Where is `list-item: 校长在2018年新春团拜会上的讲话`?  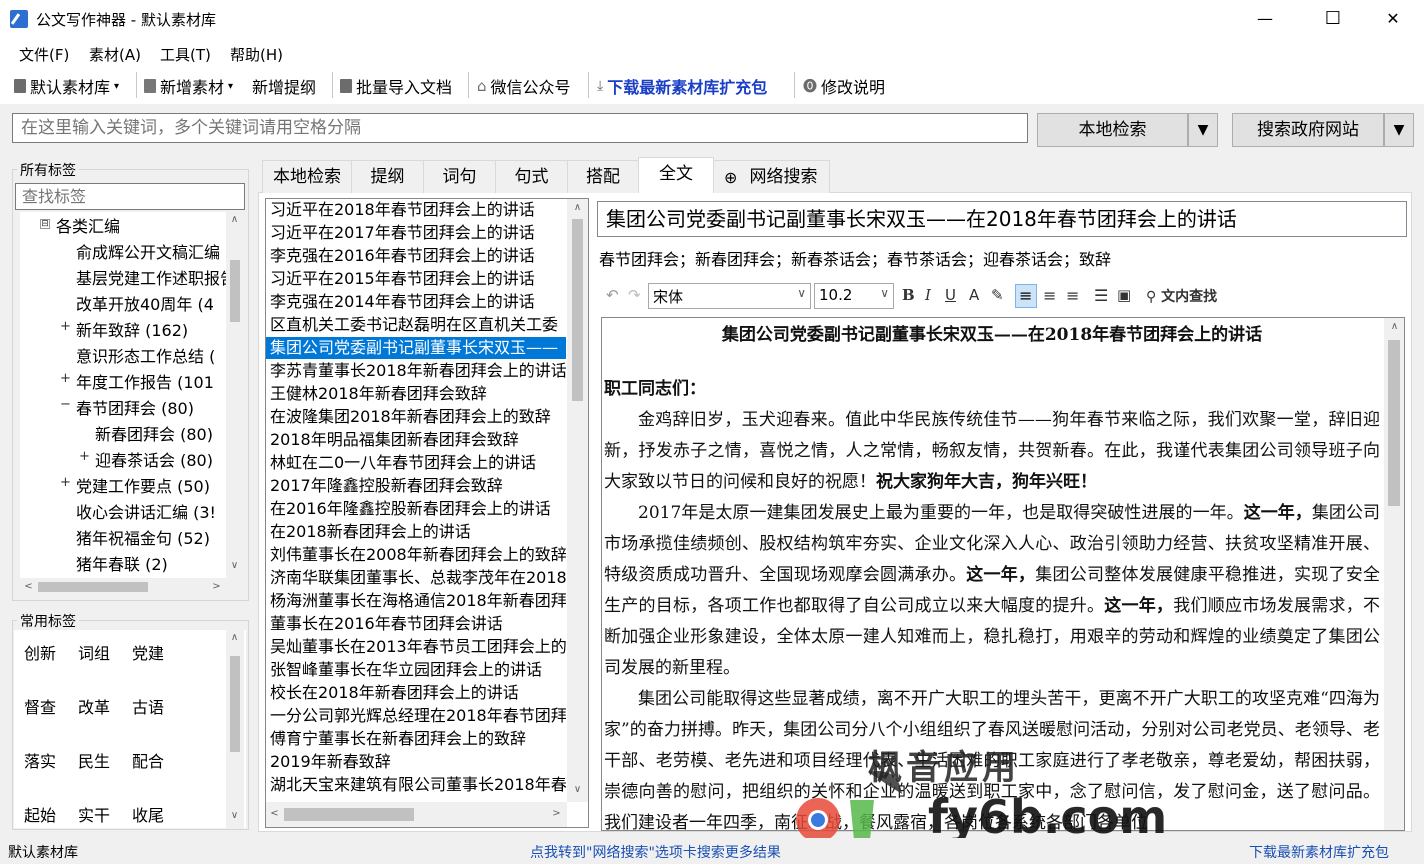 list-item: 校长在2018年新春团拜会上的讲话 is located at coordinates (394, 693).